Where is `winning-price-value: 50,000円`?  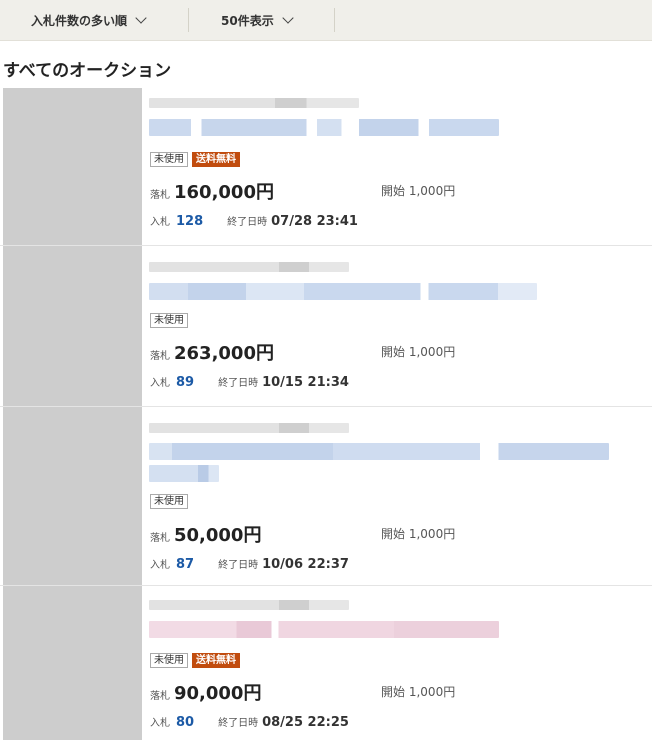
winning-price-value: 50,000円 is located at coordinates (218, 535).